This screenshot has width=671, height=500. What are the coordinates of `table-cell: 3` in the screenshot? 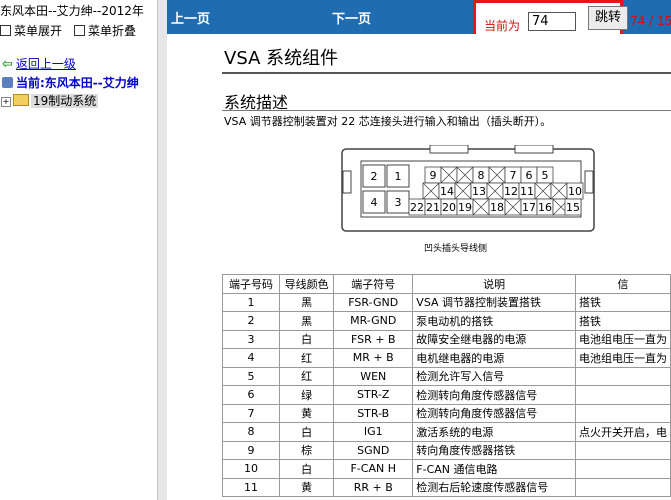 It's located at (251, 339).